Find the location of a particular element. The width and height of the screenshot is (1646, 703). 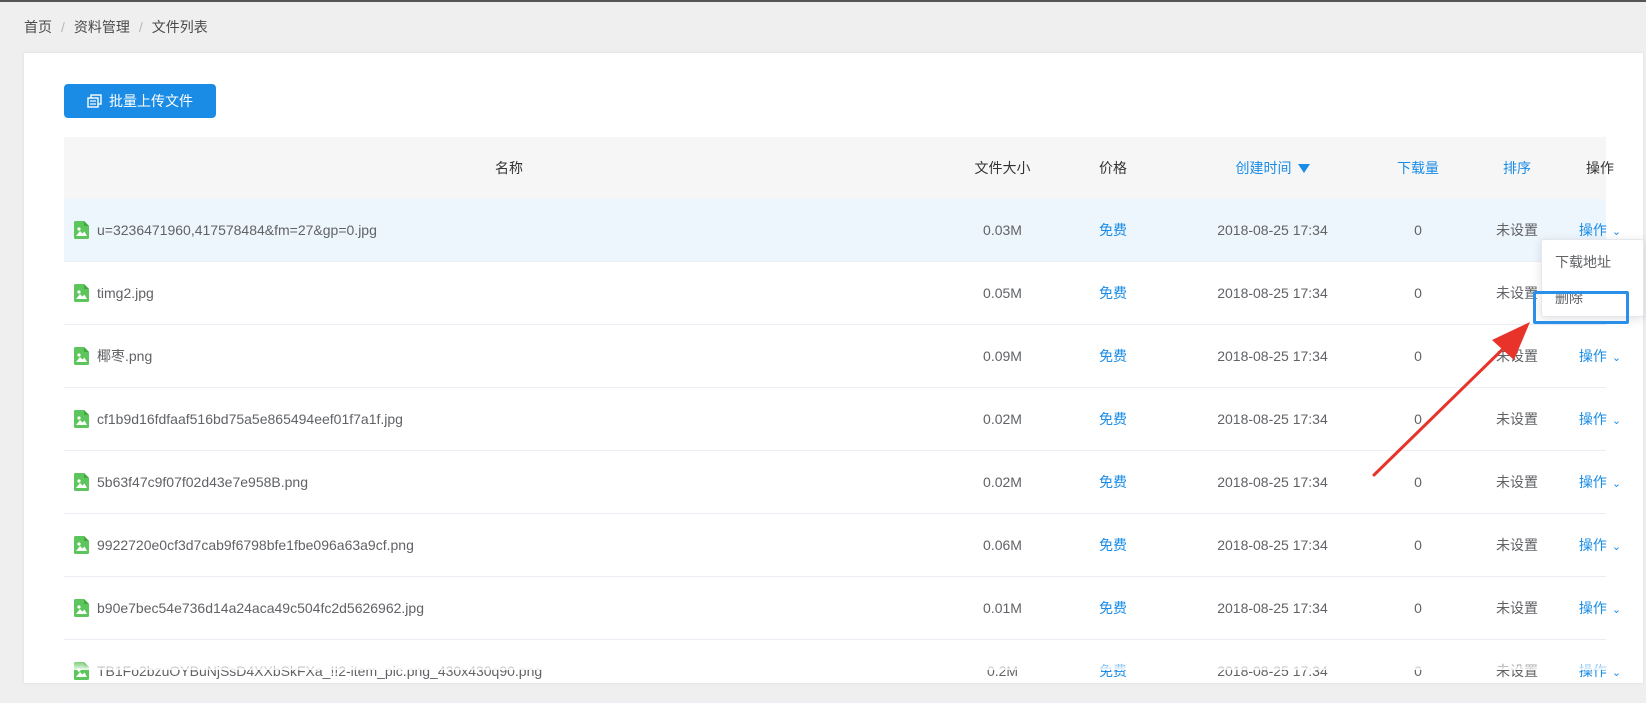

batch-upload-button: 批量上传文件 is located at coordinates (140, 101).